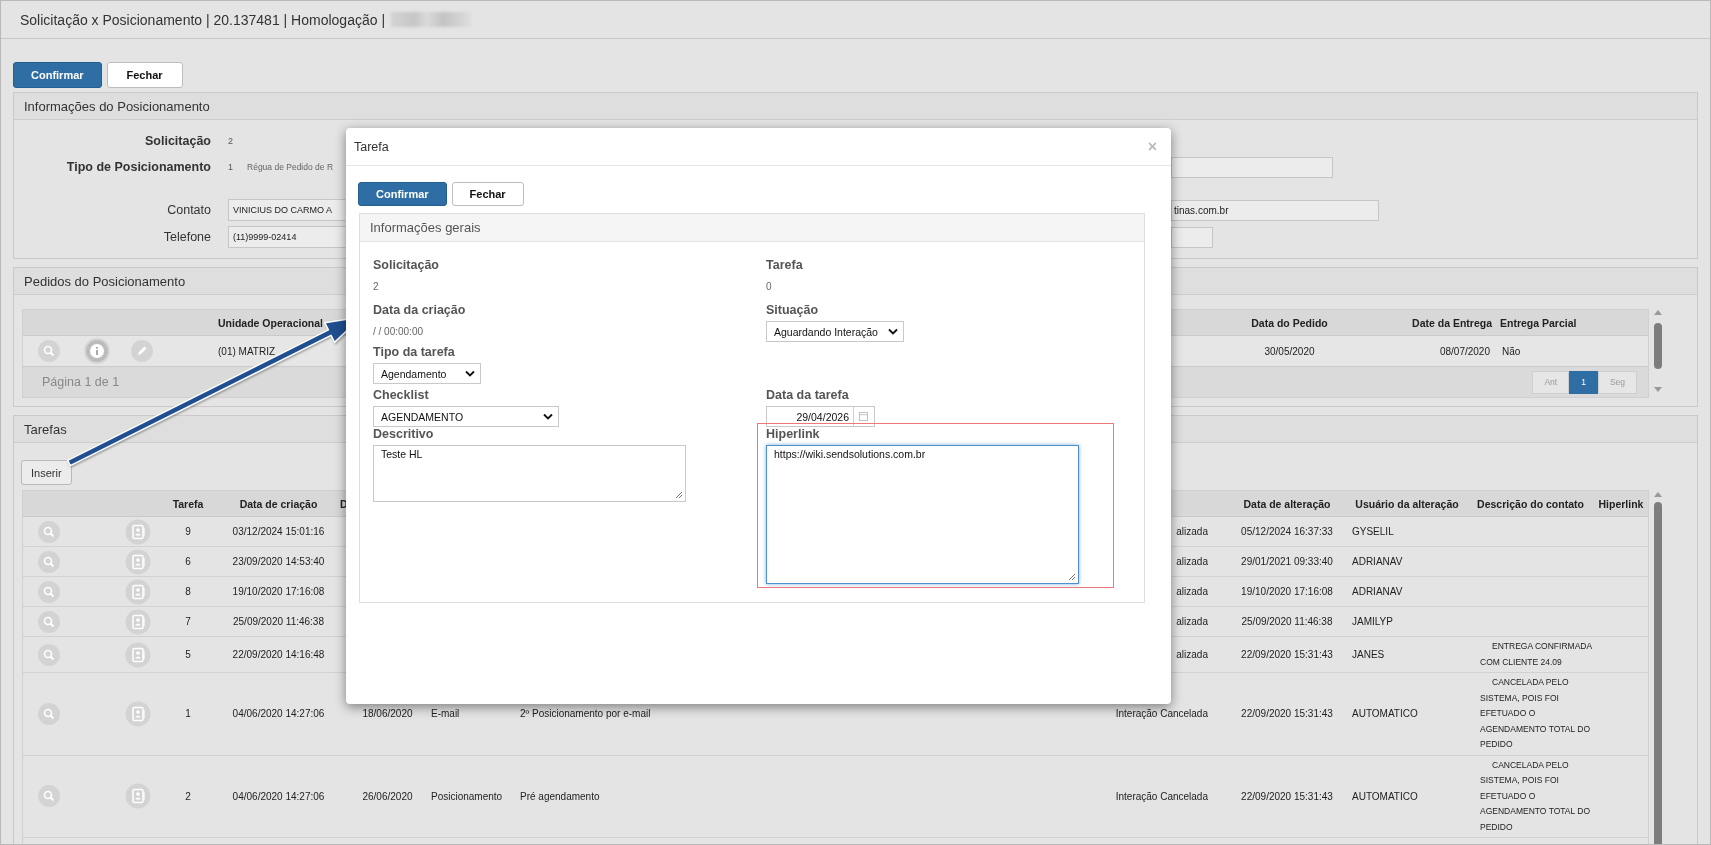 The height and width of the screenshot is (845, 1711). I want to click on dialog-title: Tarefa, so click(371, 146).